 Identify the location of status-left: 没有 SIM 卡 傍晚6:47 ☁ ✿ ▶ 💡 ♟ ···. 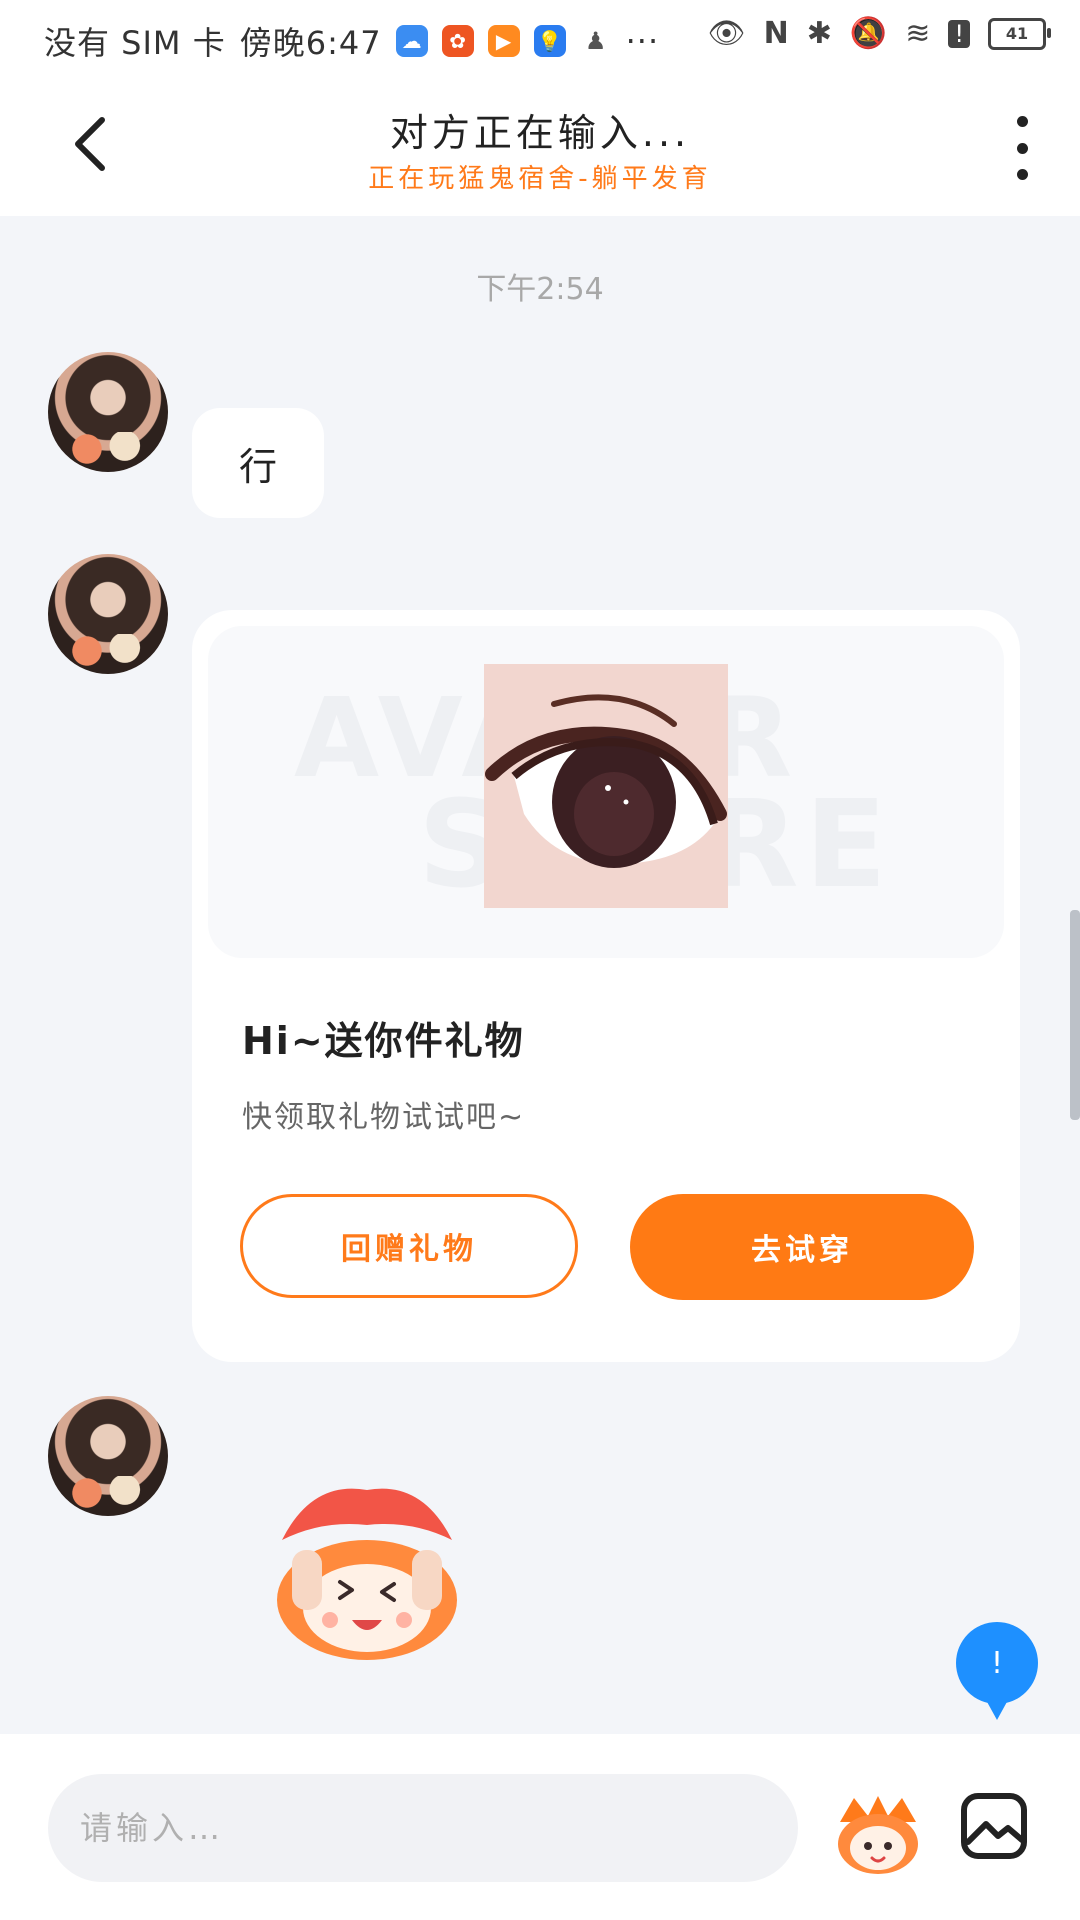
(351, 41).